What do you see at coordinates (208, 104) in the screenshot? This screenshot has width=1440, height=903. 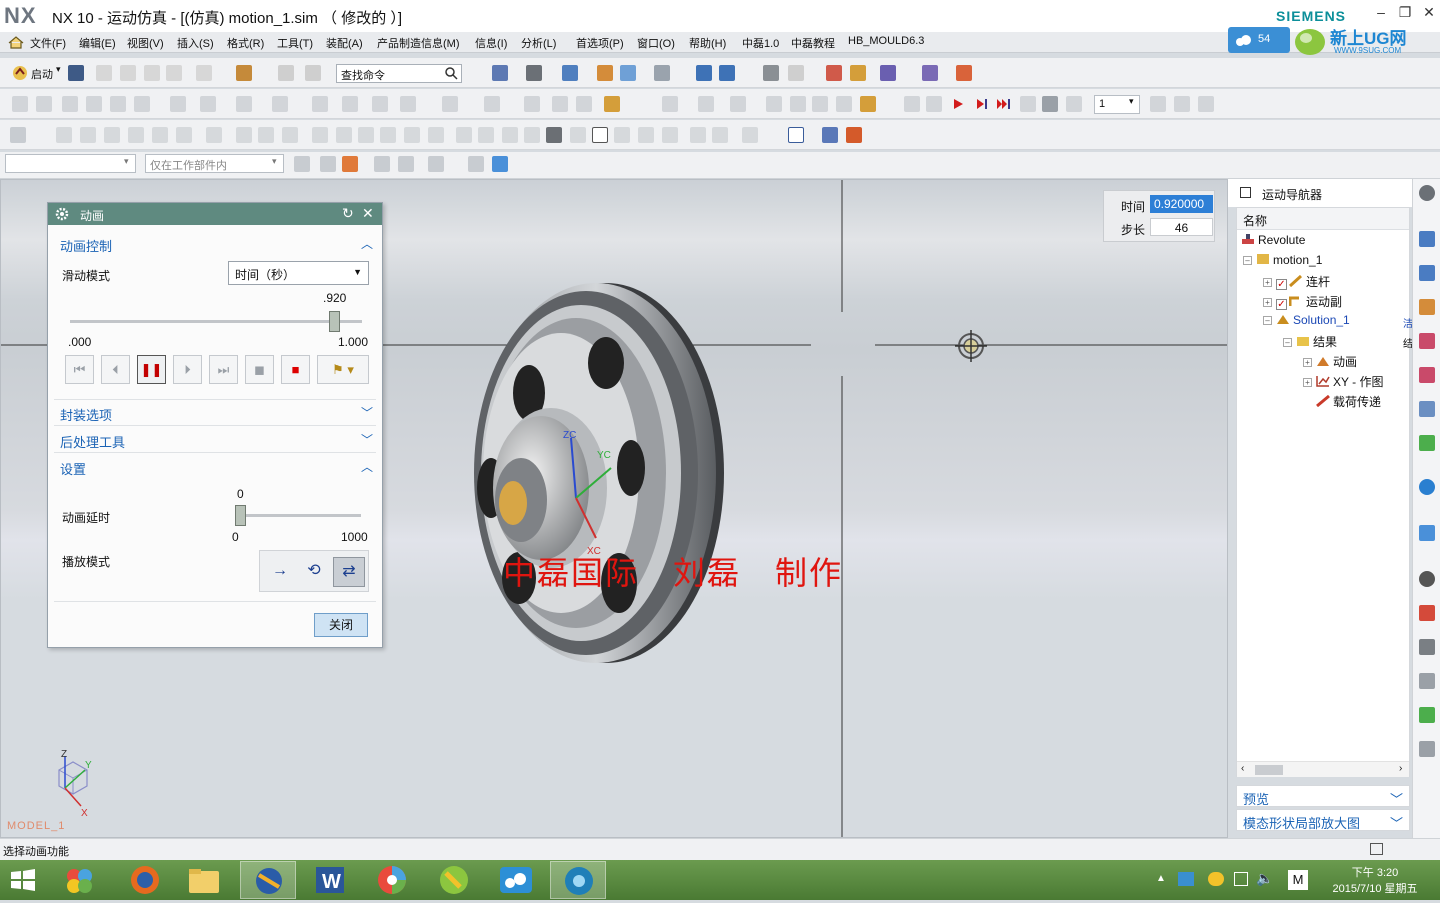 I see `rack-icon` at bounding box center [208, 104].